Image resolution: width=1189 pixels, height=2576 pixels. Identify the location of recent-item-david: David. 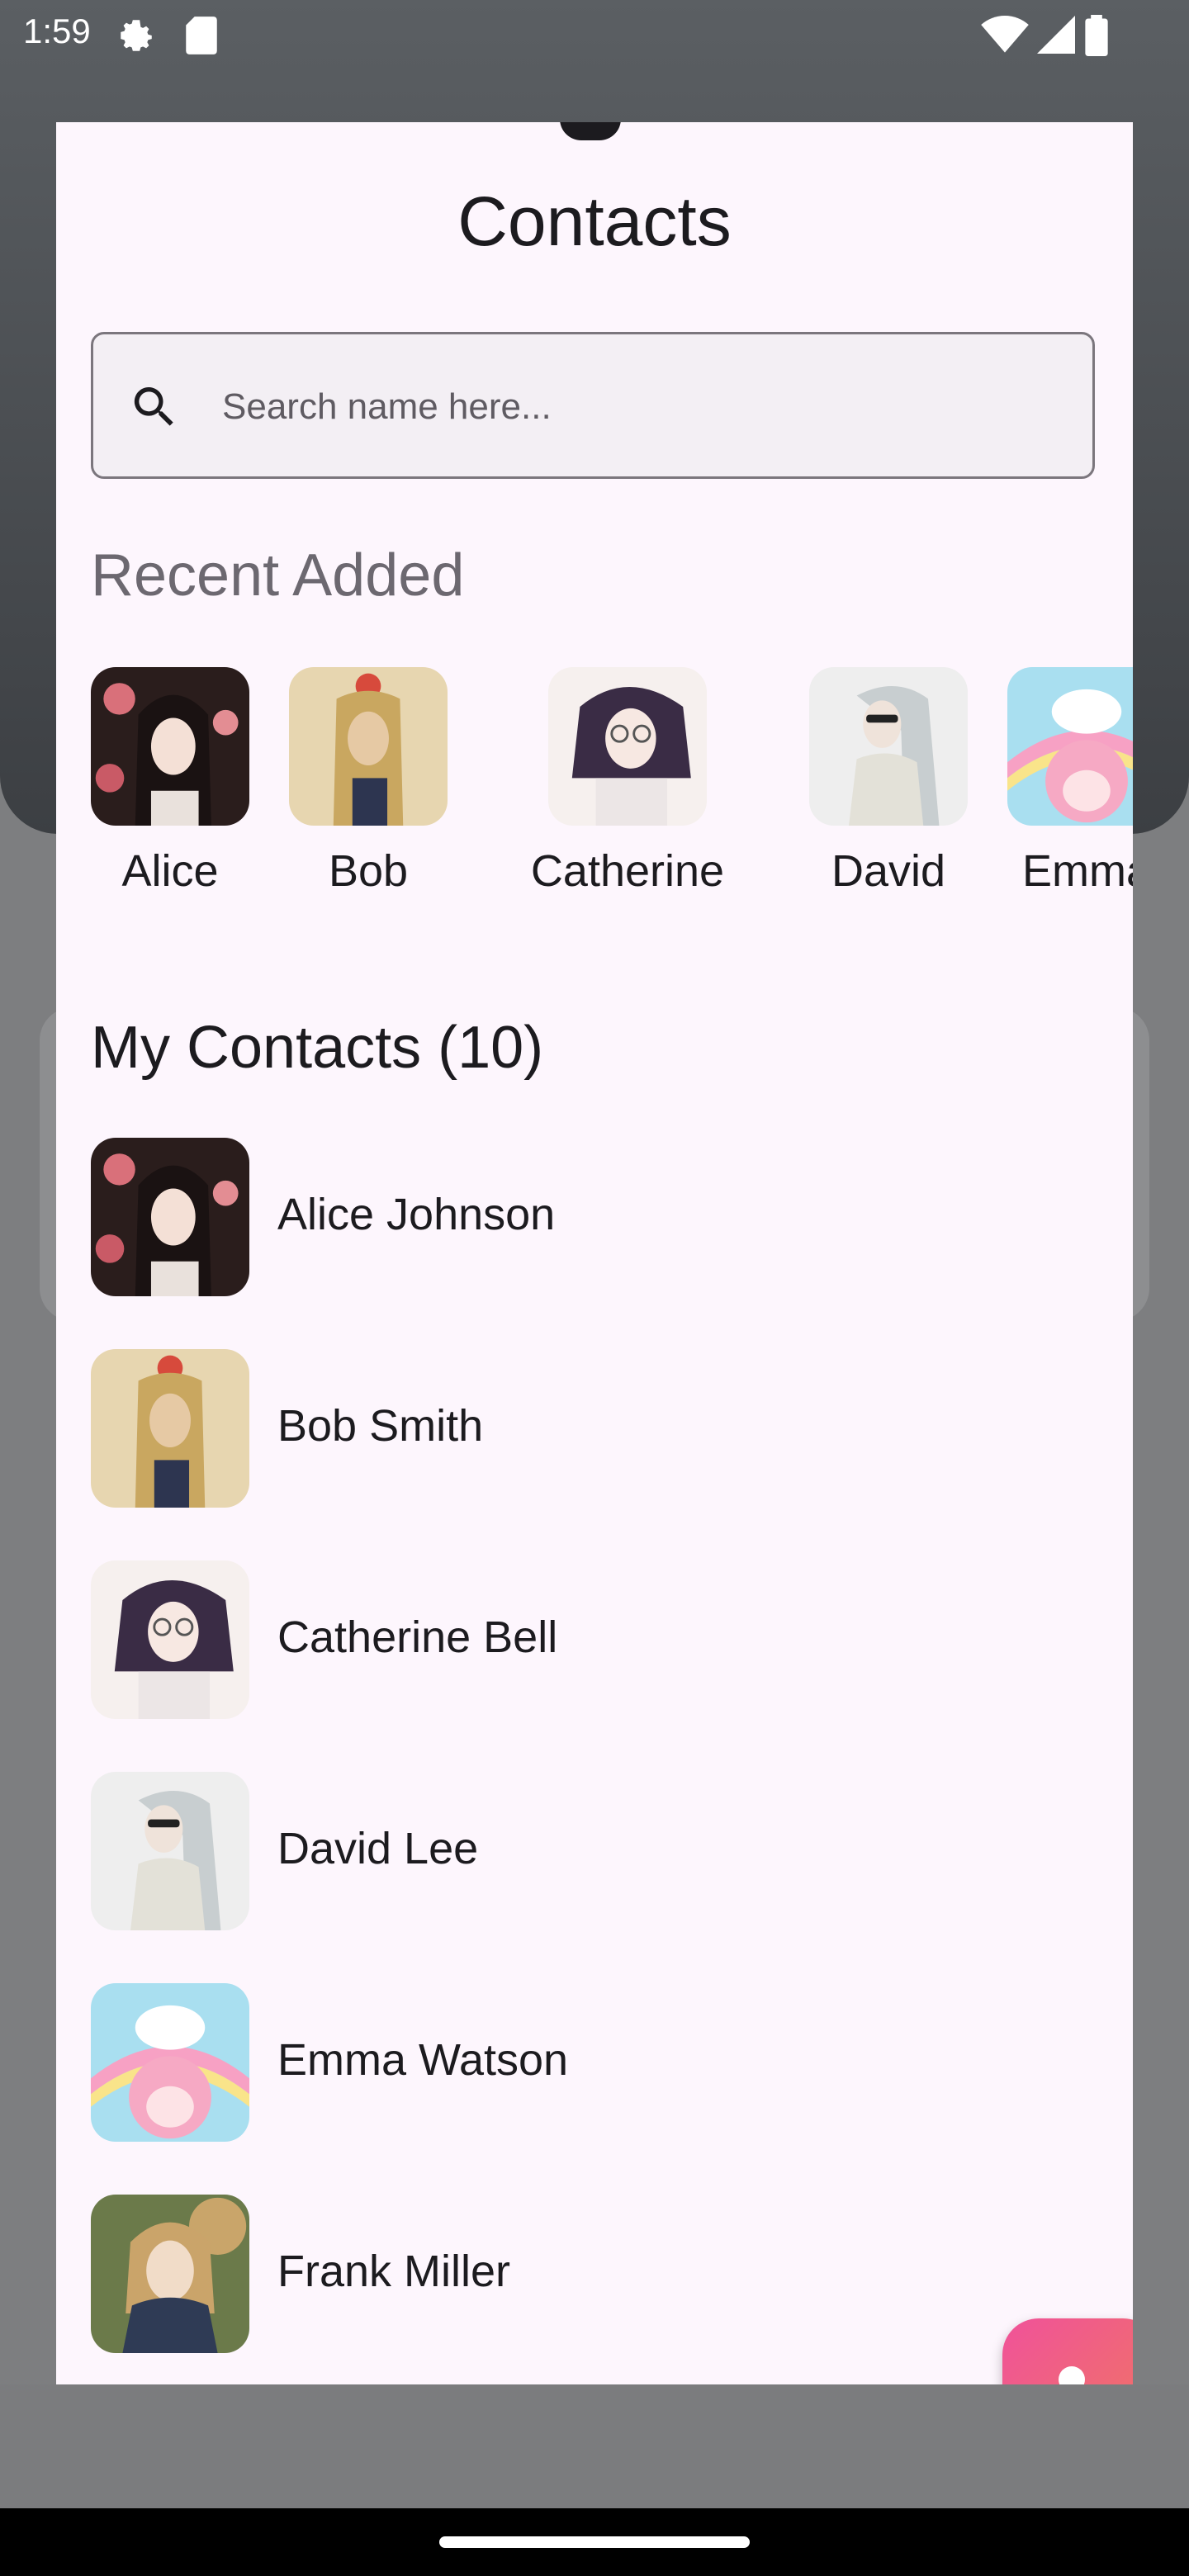
(888, 782).